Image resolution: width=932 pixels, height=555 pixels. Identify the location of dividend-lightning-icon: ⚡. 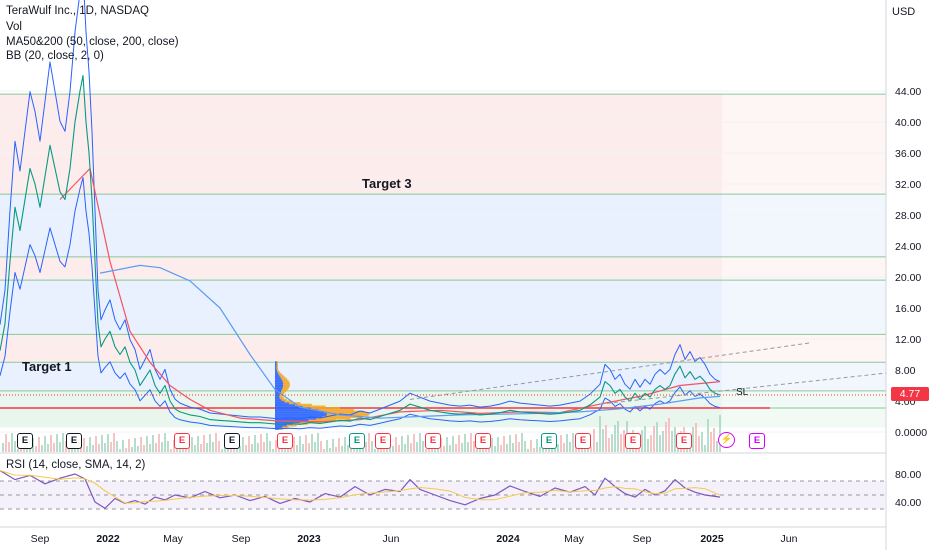
(726, 440).